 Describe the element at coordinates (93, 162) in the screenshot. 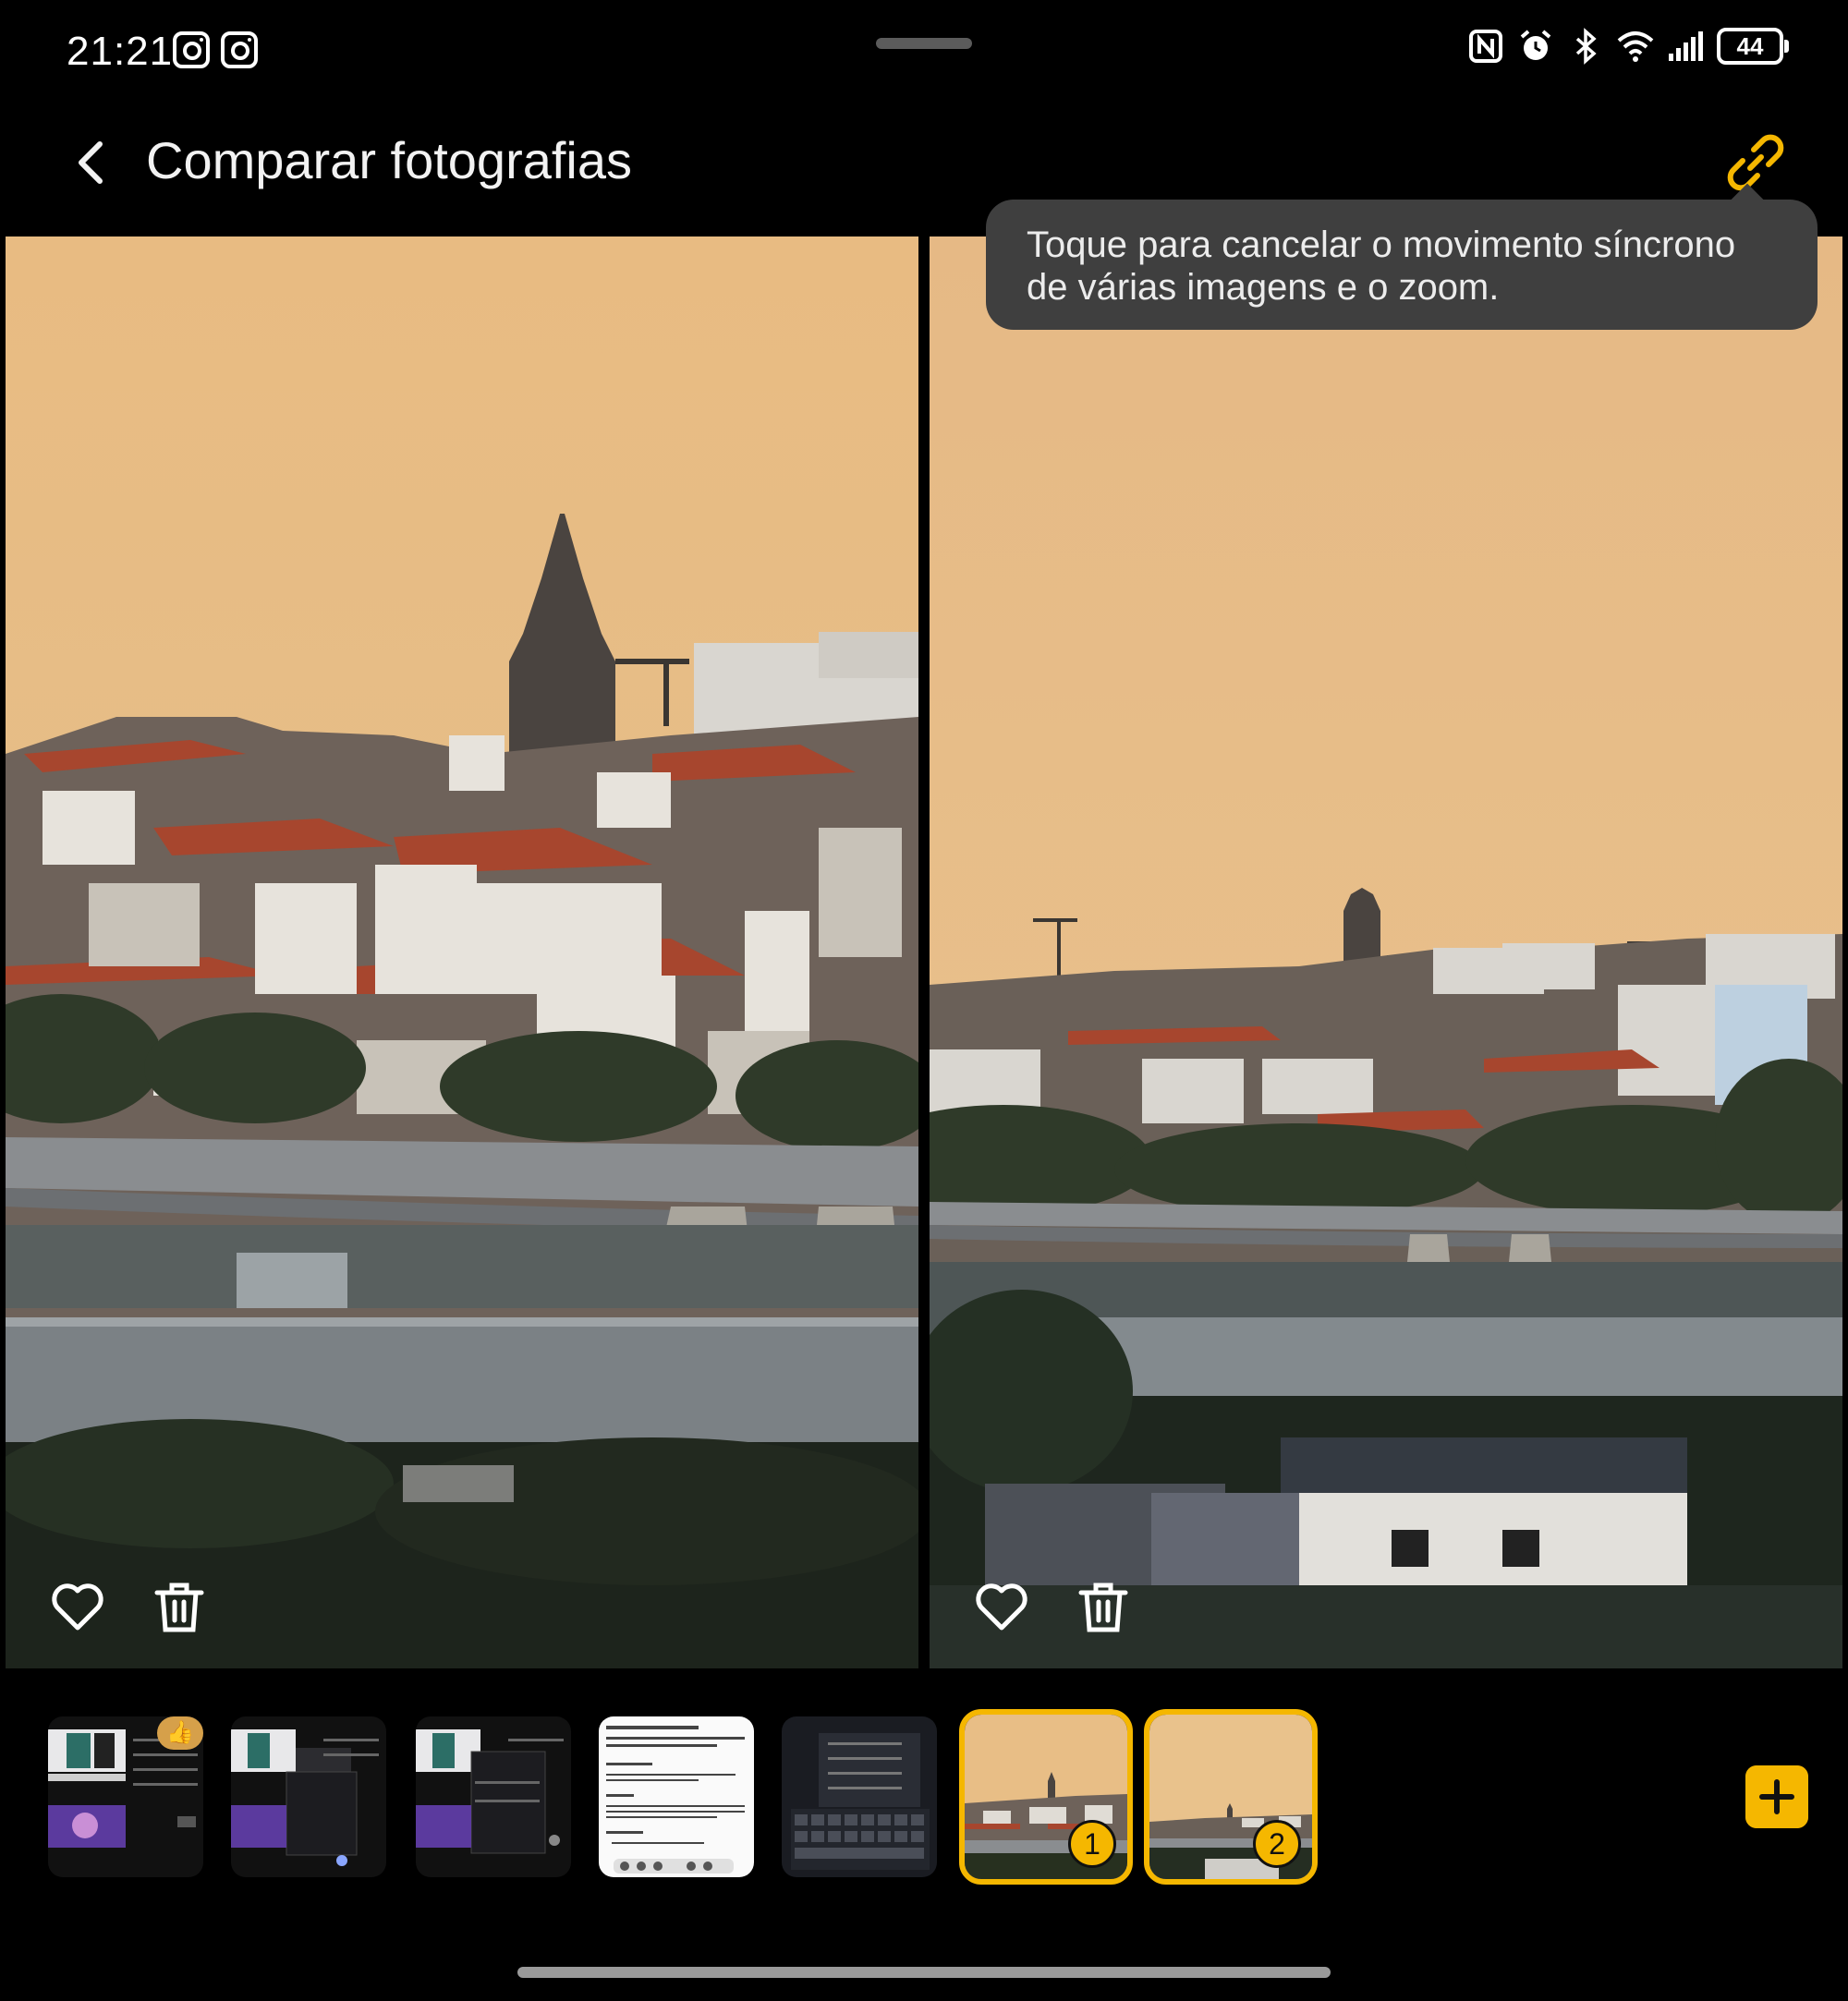

I see `back-arrow-icon` at that location.